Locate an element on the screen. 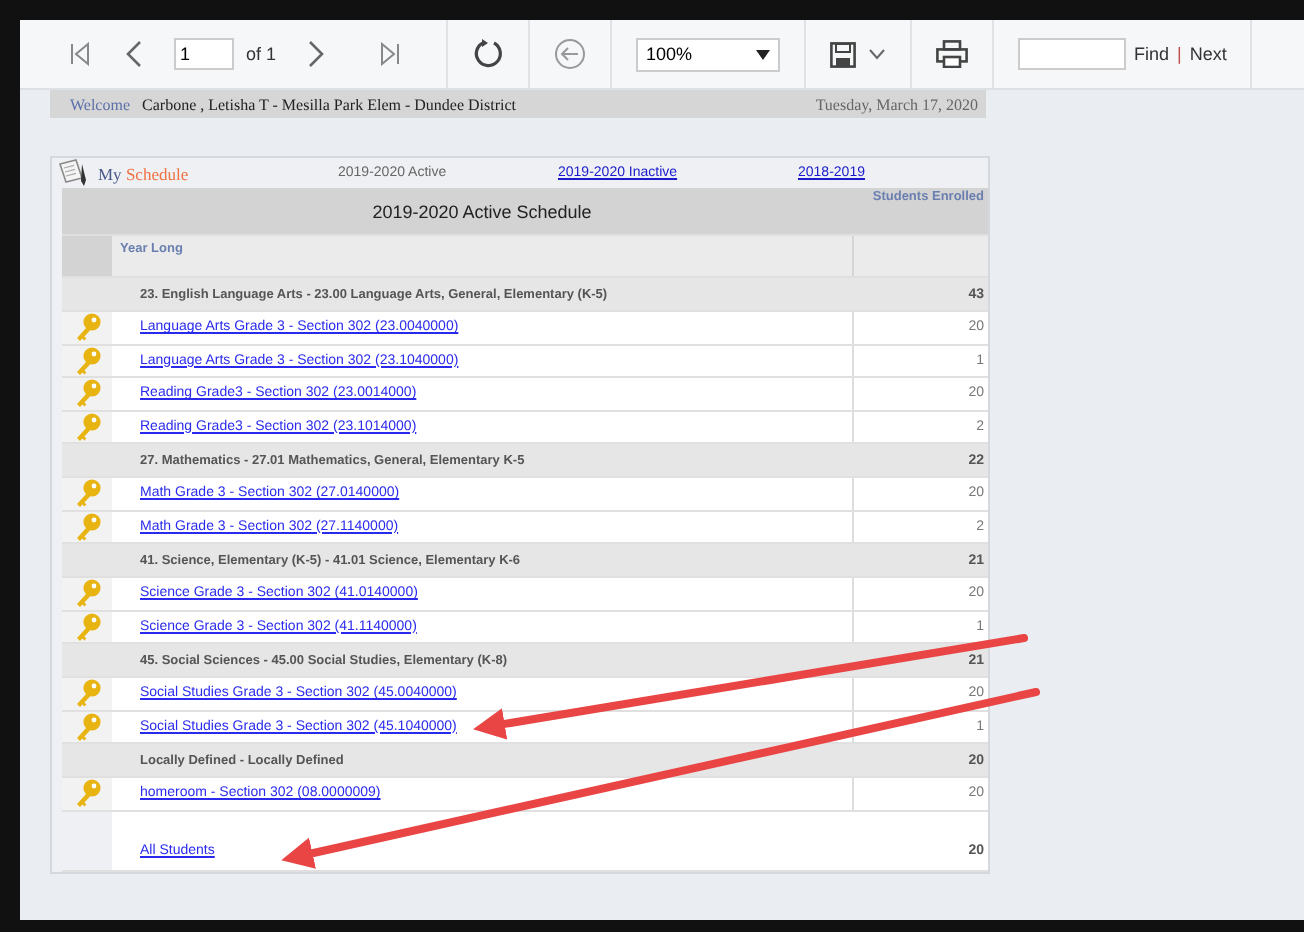 The height and width of the screenshot is (932, 1304). page-count: of 1 is located at coordinates (261, 54).